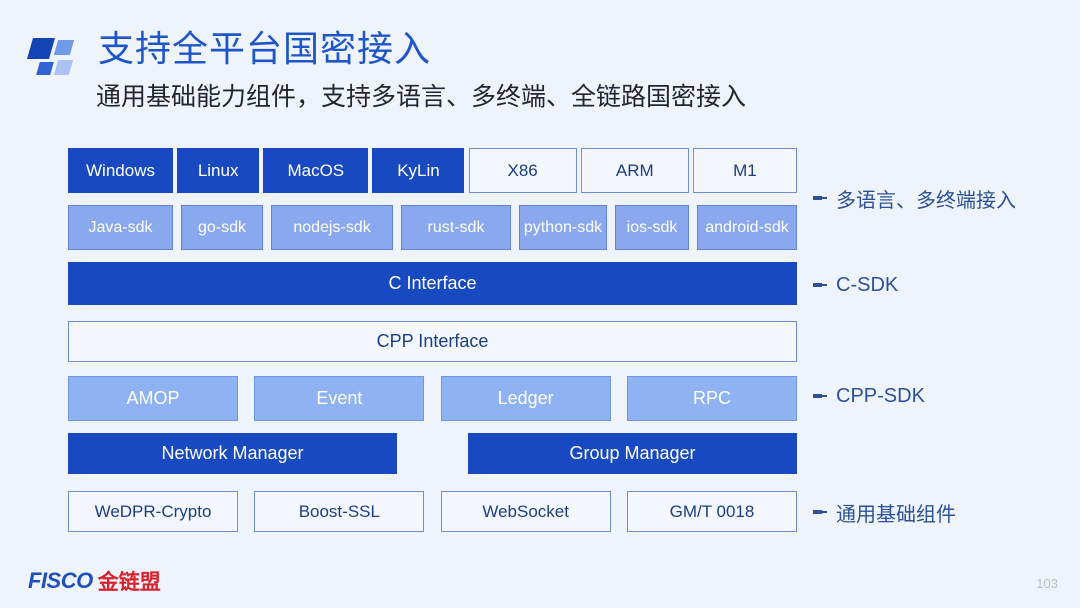 The width and height of the screenshot is (1080, 608). I want to click on diagram-box: ios-sdk, so click(652, 227).